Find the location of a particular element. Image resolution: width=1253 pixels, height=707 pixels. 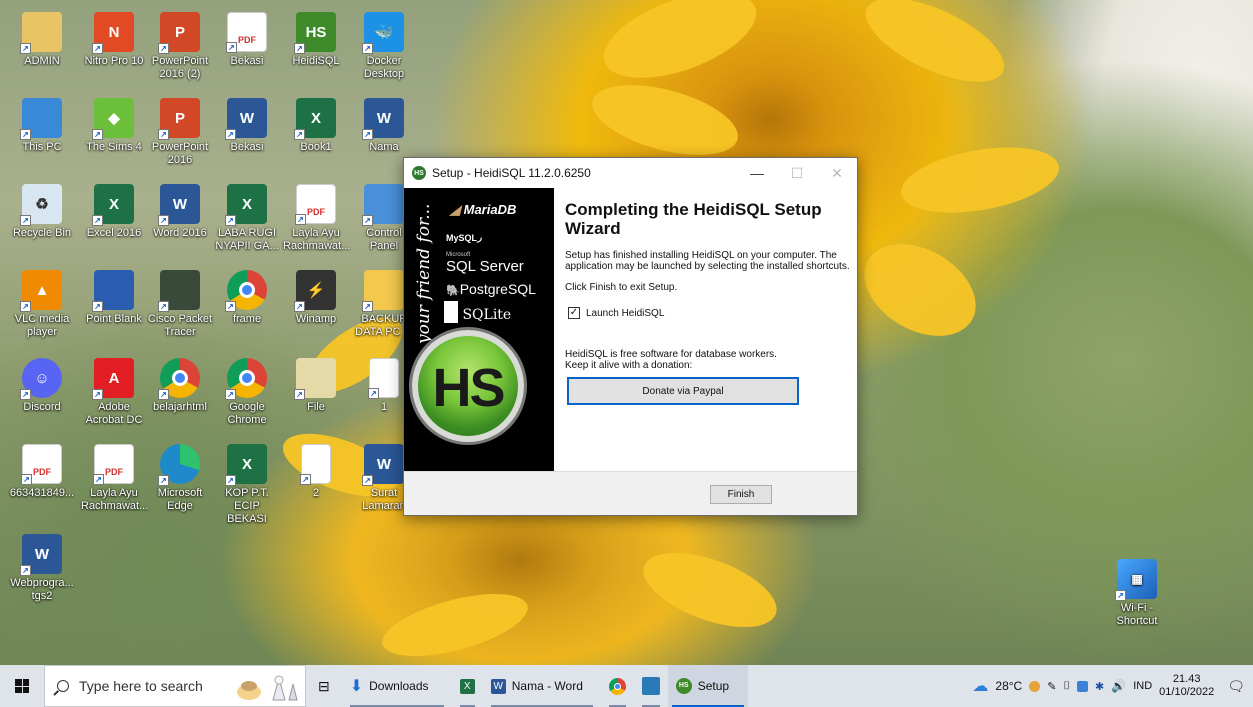

finish-button: Finish is located at coordinates (741, 494).